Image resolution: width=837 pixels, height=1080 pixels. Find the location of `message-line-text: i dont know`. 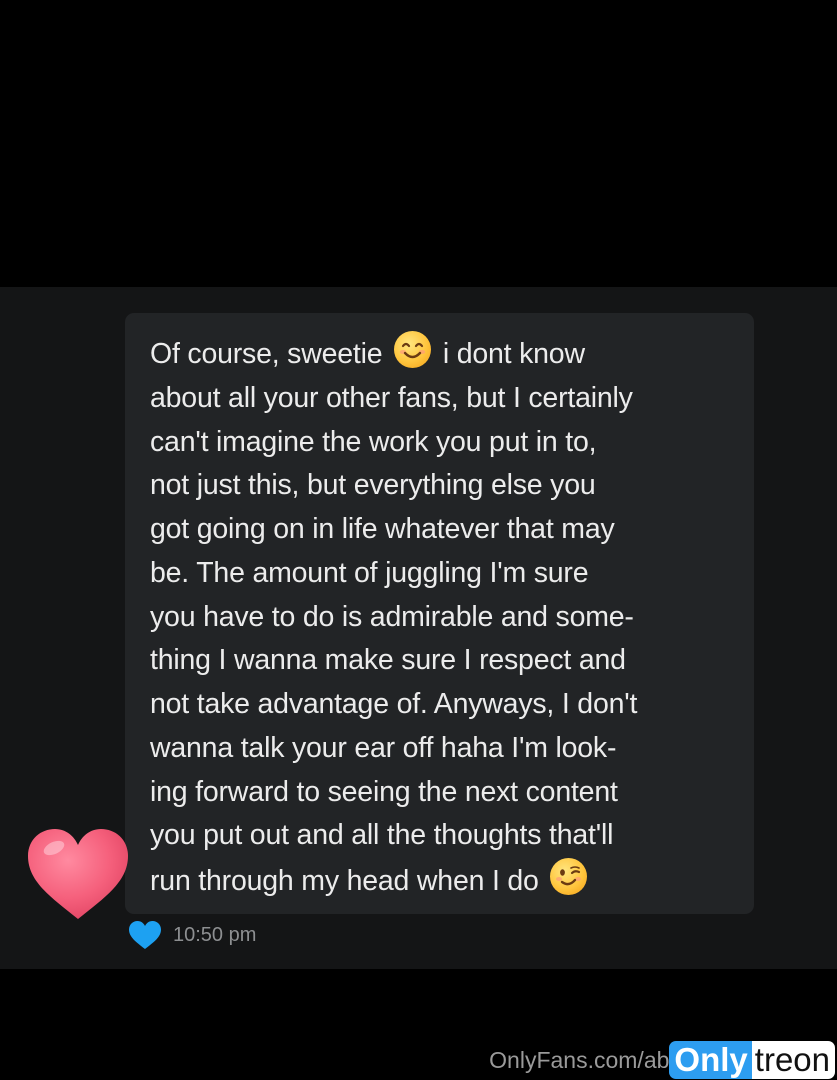

message-line-text: i dont know is located at coordinates (510, 354).